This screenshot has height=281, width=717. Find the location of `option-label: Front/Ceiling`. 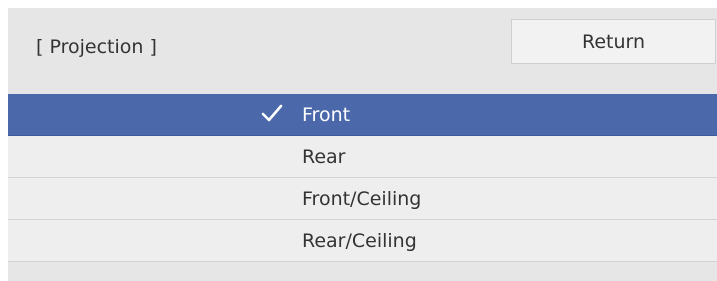

option-label: Front/Ceiling is located at coordinates (362, 199).